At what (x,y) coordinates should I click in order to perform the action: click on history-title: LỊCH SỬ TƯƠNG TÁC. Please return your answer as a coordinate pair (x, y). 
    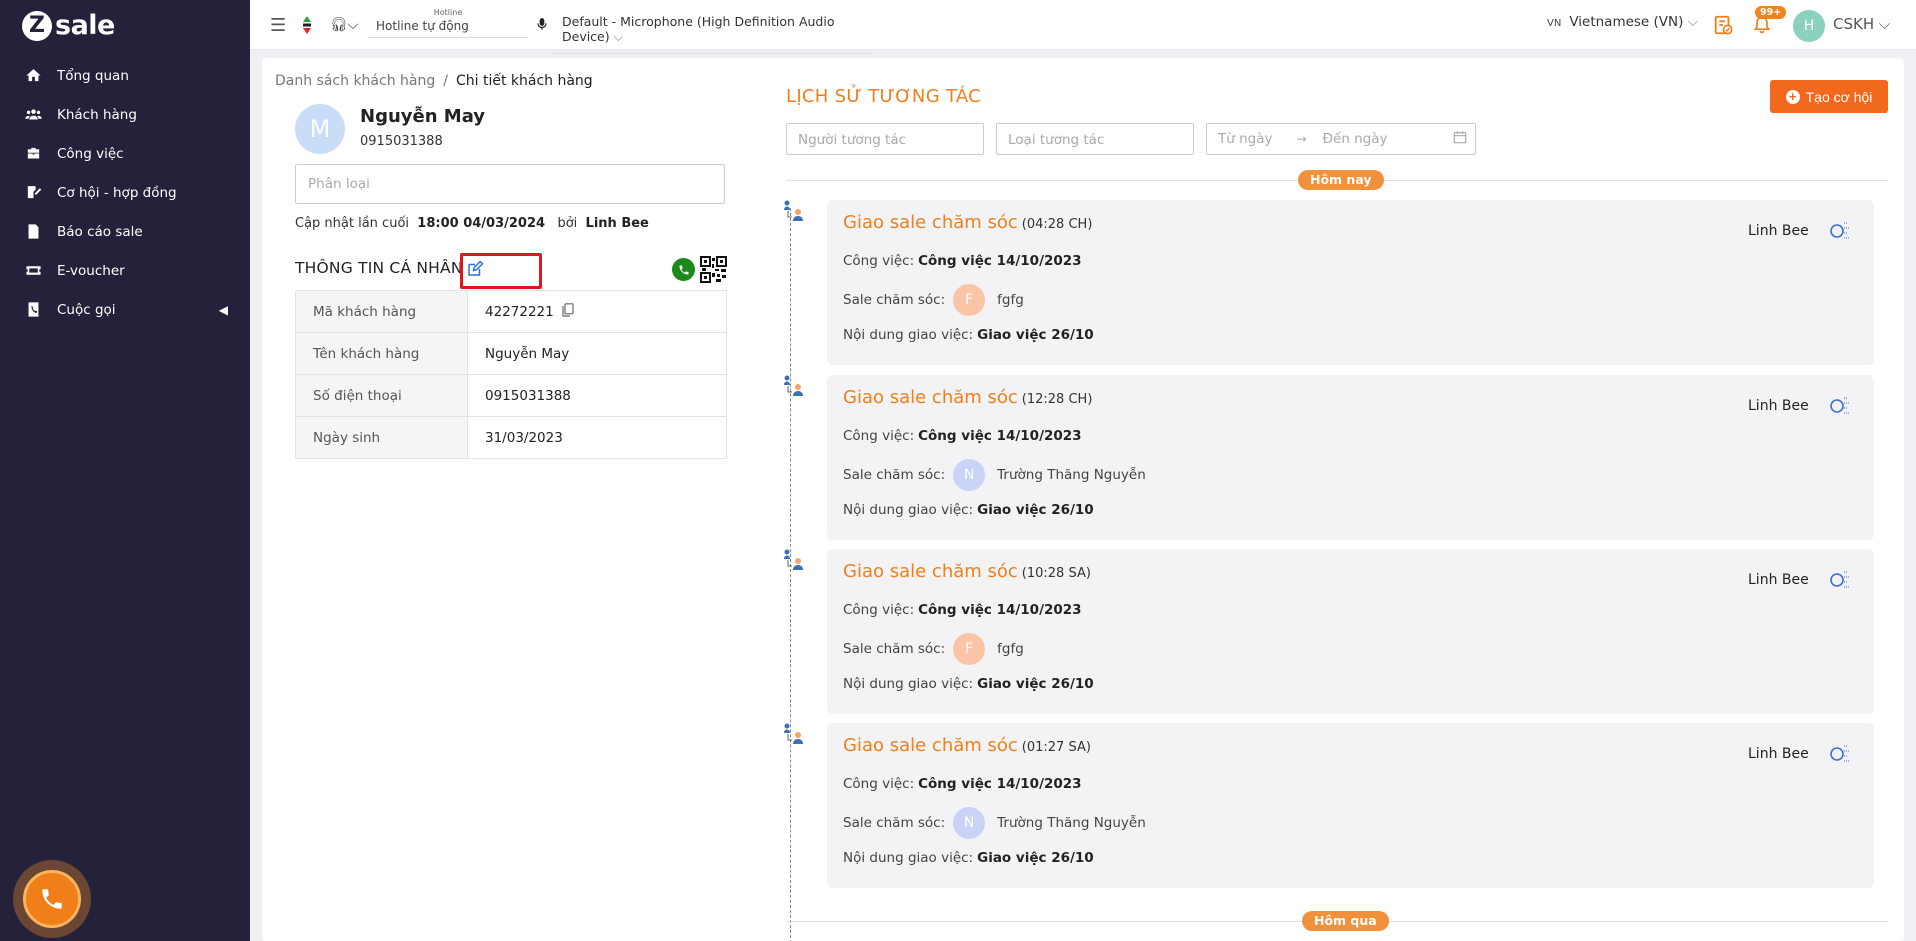
    Looking at the image, I should click on (884, 96).